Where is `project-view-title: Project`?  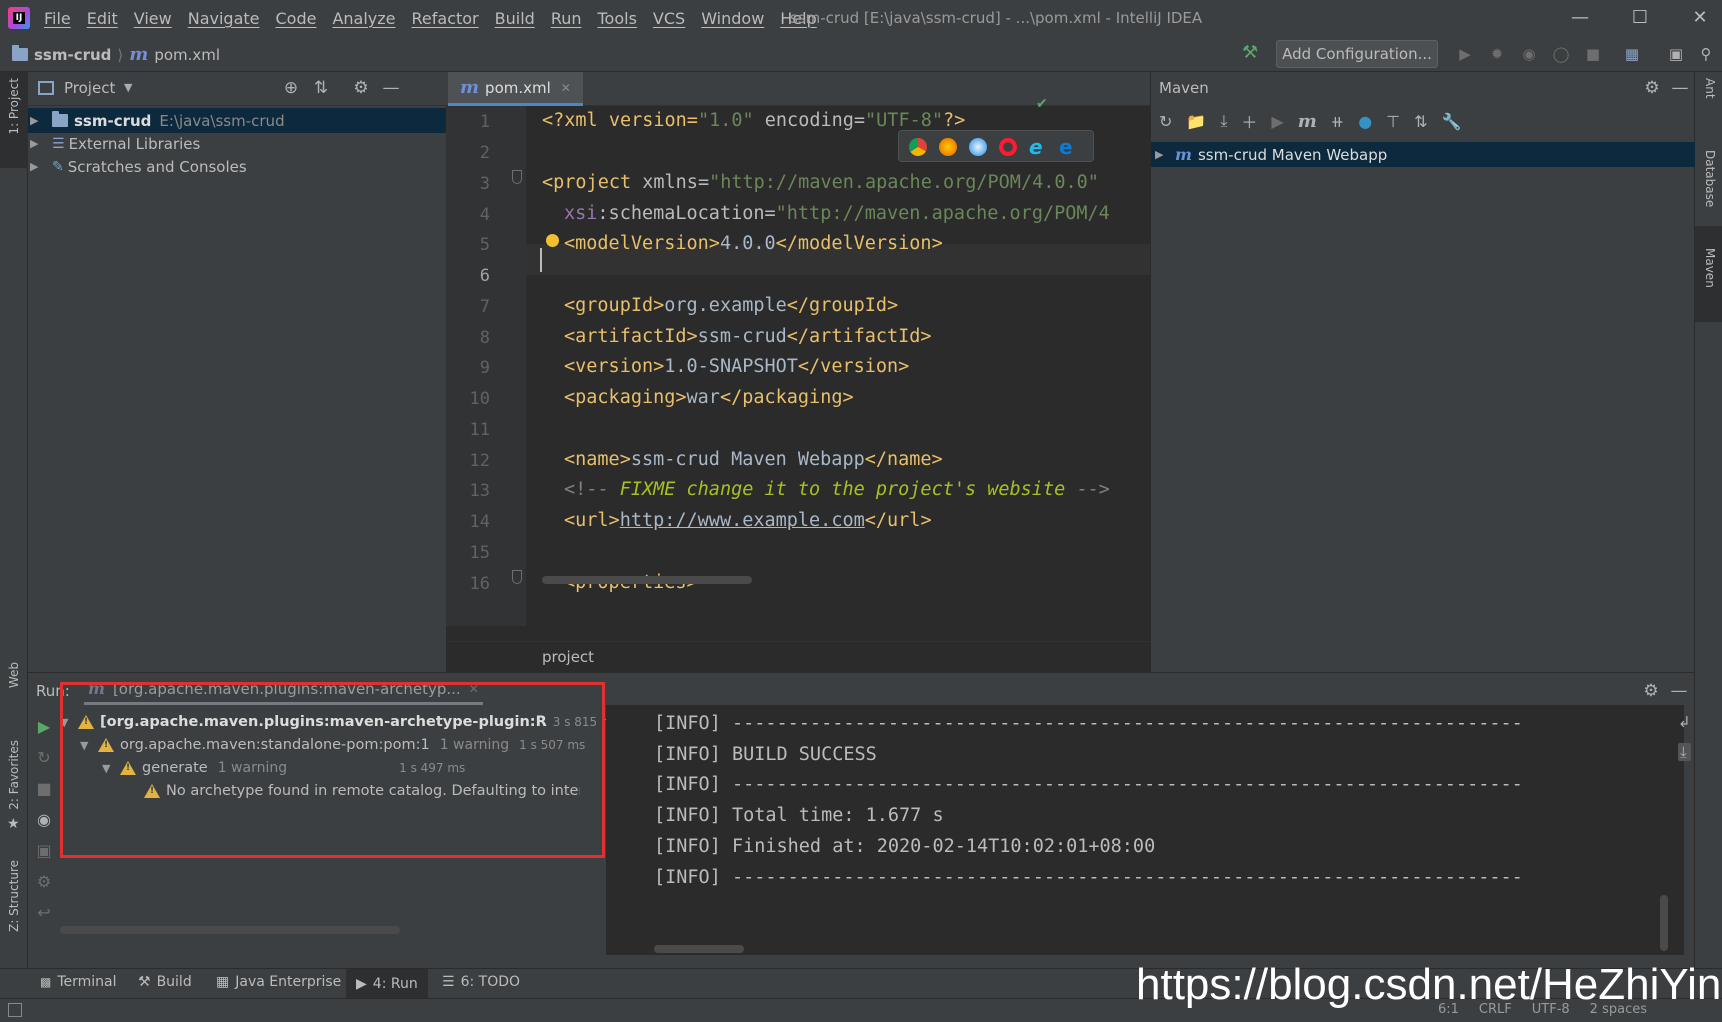
project-view-title: Project is located at coordinates (89, 88).